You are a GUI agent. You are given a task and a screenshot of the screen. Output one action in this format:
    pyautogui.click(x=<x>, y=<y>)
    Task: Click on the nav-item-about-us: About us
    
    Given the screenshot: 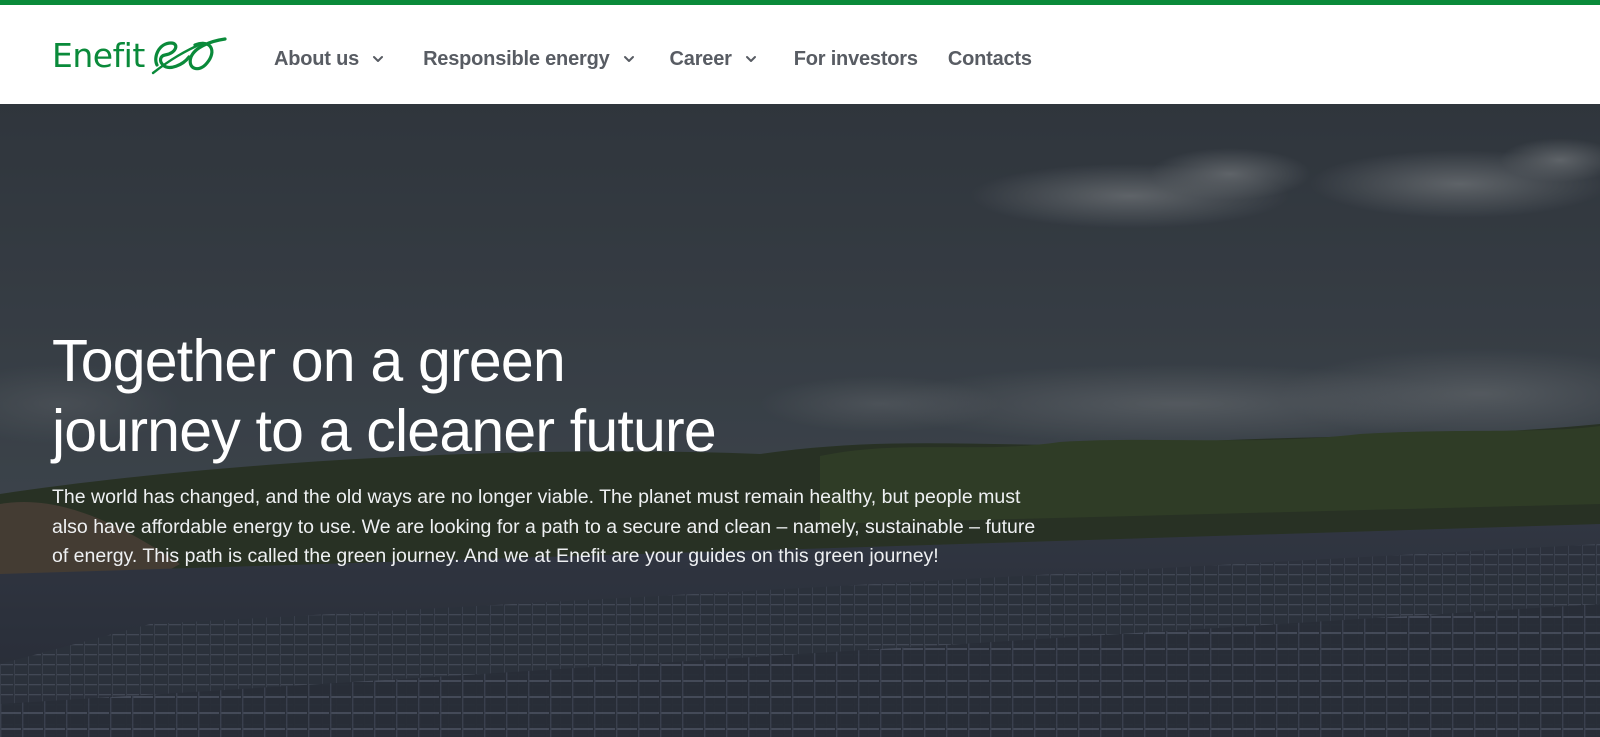 What is the action you would take?
    pyautogui.click(x=329, y=59)
    